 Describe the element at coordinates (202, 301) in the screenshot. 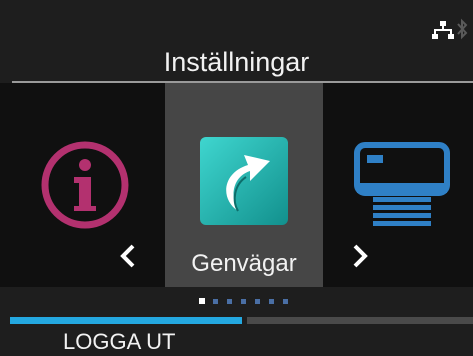

I see `page-dot-active` at that location.